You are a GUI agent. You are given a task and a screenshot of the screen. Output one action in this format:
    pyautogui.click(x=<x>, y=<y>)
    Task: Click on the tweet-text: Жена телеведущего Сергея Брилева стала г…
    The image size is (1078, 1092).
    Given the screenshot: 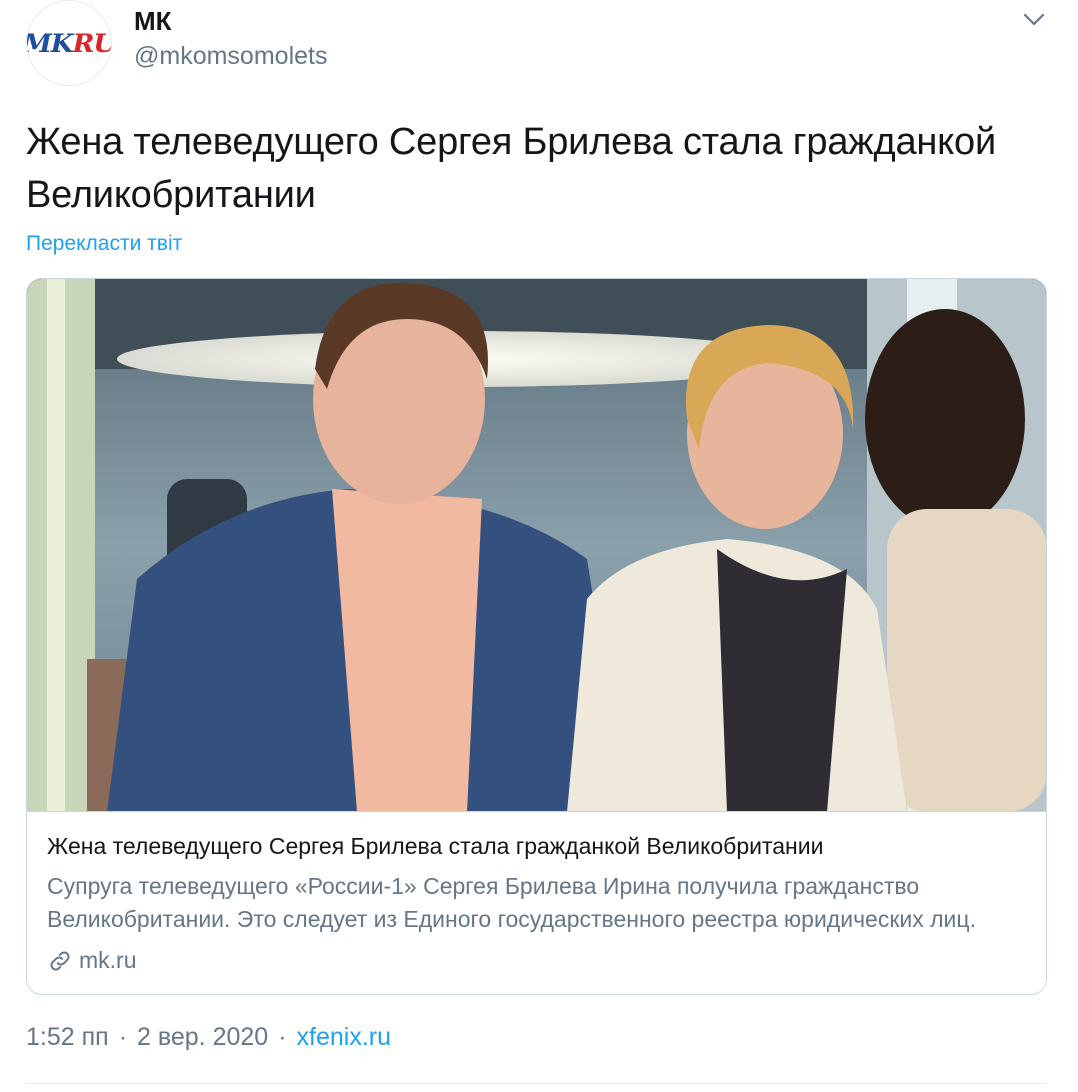 What is the action you would take?
    pyautogui.click(x=511, y=168)
    